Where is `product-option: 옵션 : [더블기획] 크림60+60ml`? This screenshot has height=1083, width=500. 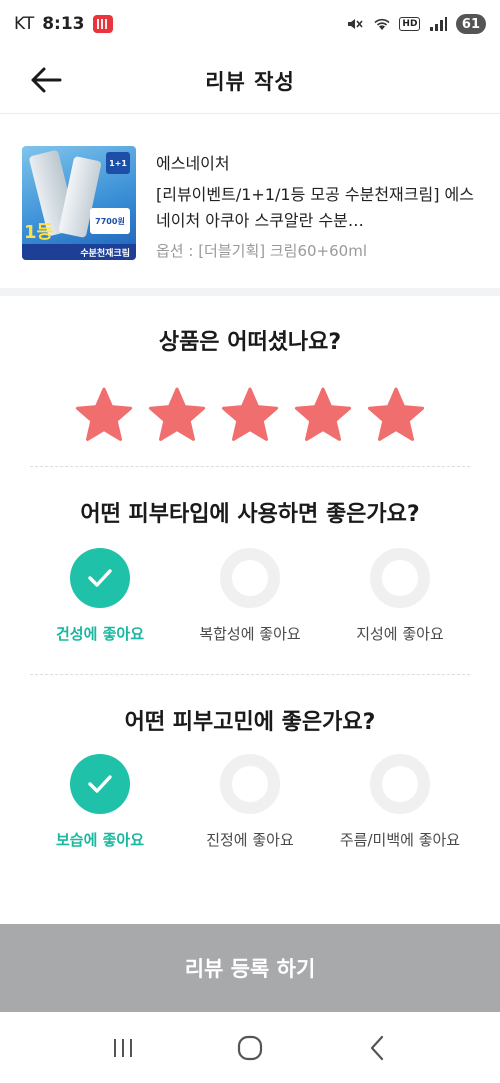
product-option: 옵션 : [더블기획] 크림60+60ml is located at coordinates (261, 251).